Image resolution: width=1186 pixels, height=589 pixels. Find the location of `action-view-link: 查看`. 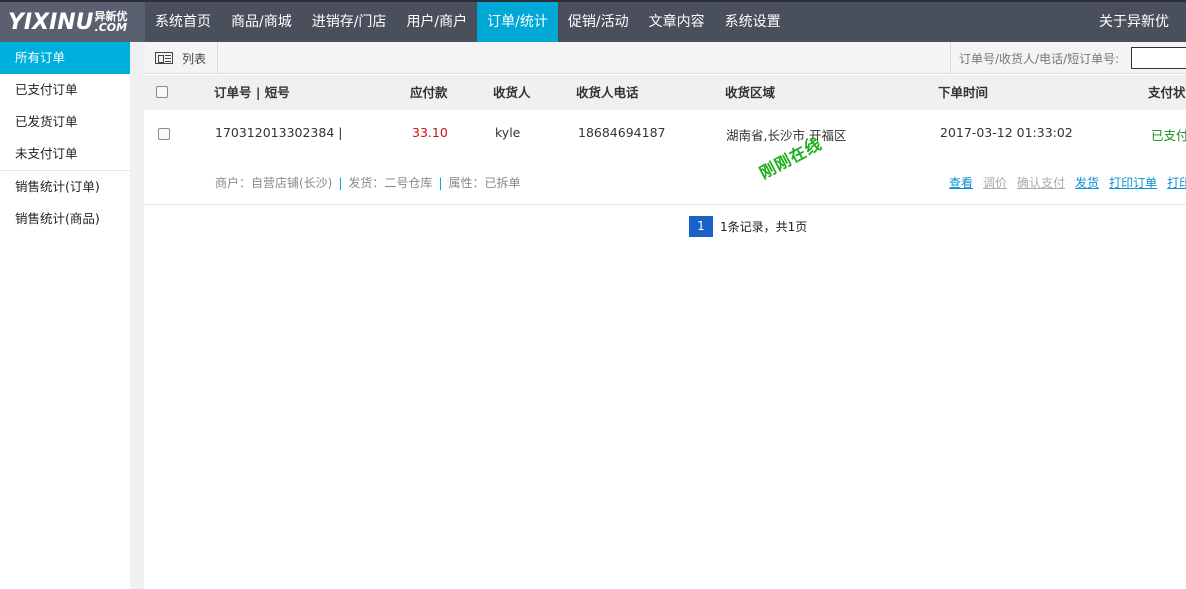

action-view-link: 查看 is located at coordinates (961, 183).